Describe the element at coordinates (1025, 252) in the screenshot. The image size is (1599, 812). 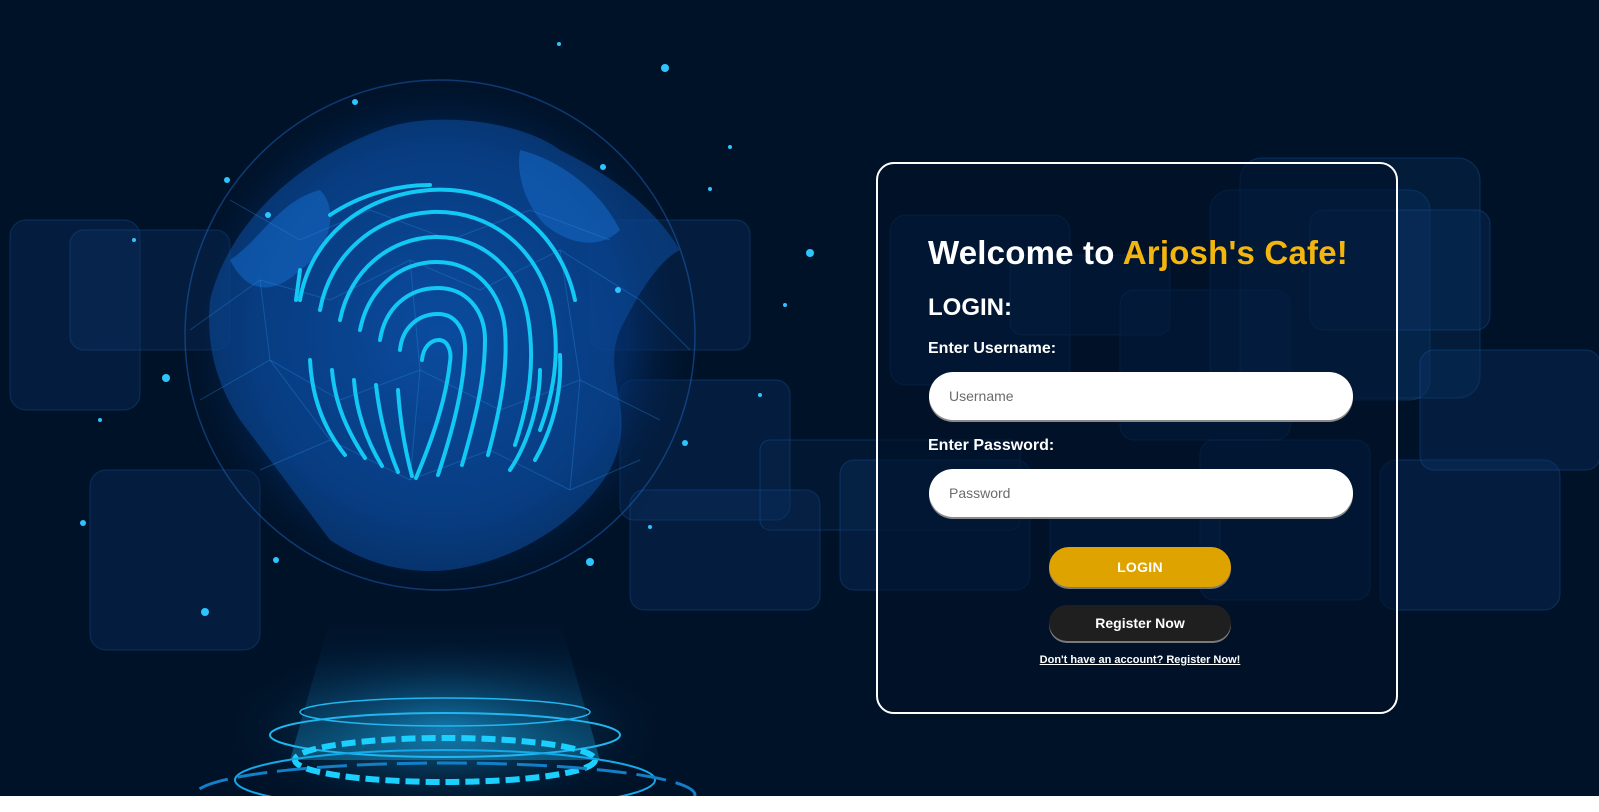
I see `welcome-prefix: Welcome to` at that location.